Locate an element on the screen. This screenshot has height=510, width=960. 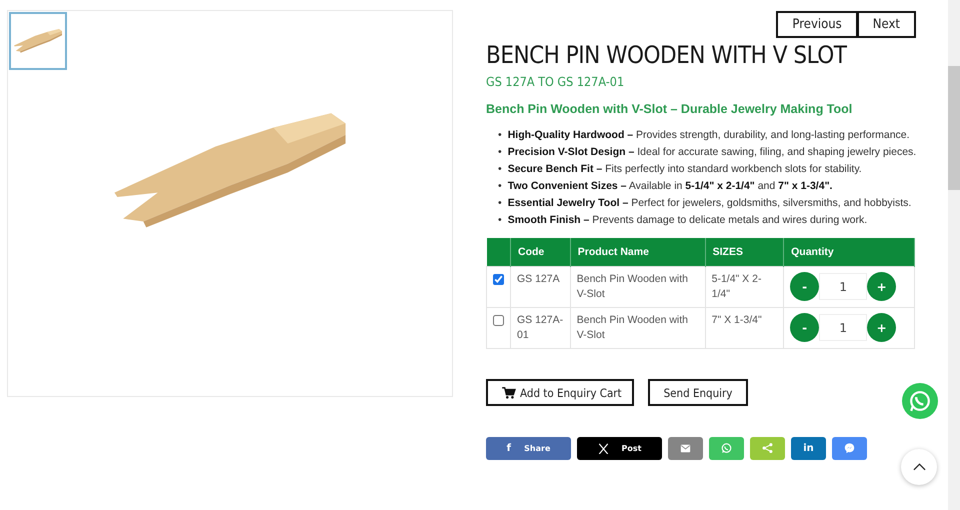
code-cell: GS 127A is located at coordinates (540, 287).